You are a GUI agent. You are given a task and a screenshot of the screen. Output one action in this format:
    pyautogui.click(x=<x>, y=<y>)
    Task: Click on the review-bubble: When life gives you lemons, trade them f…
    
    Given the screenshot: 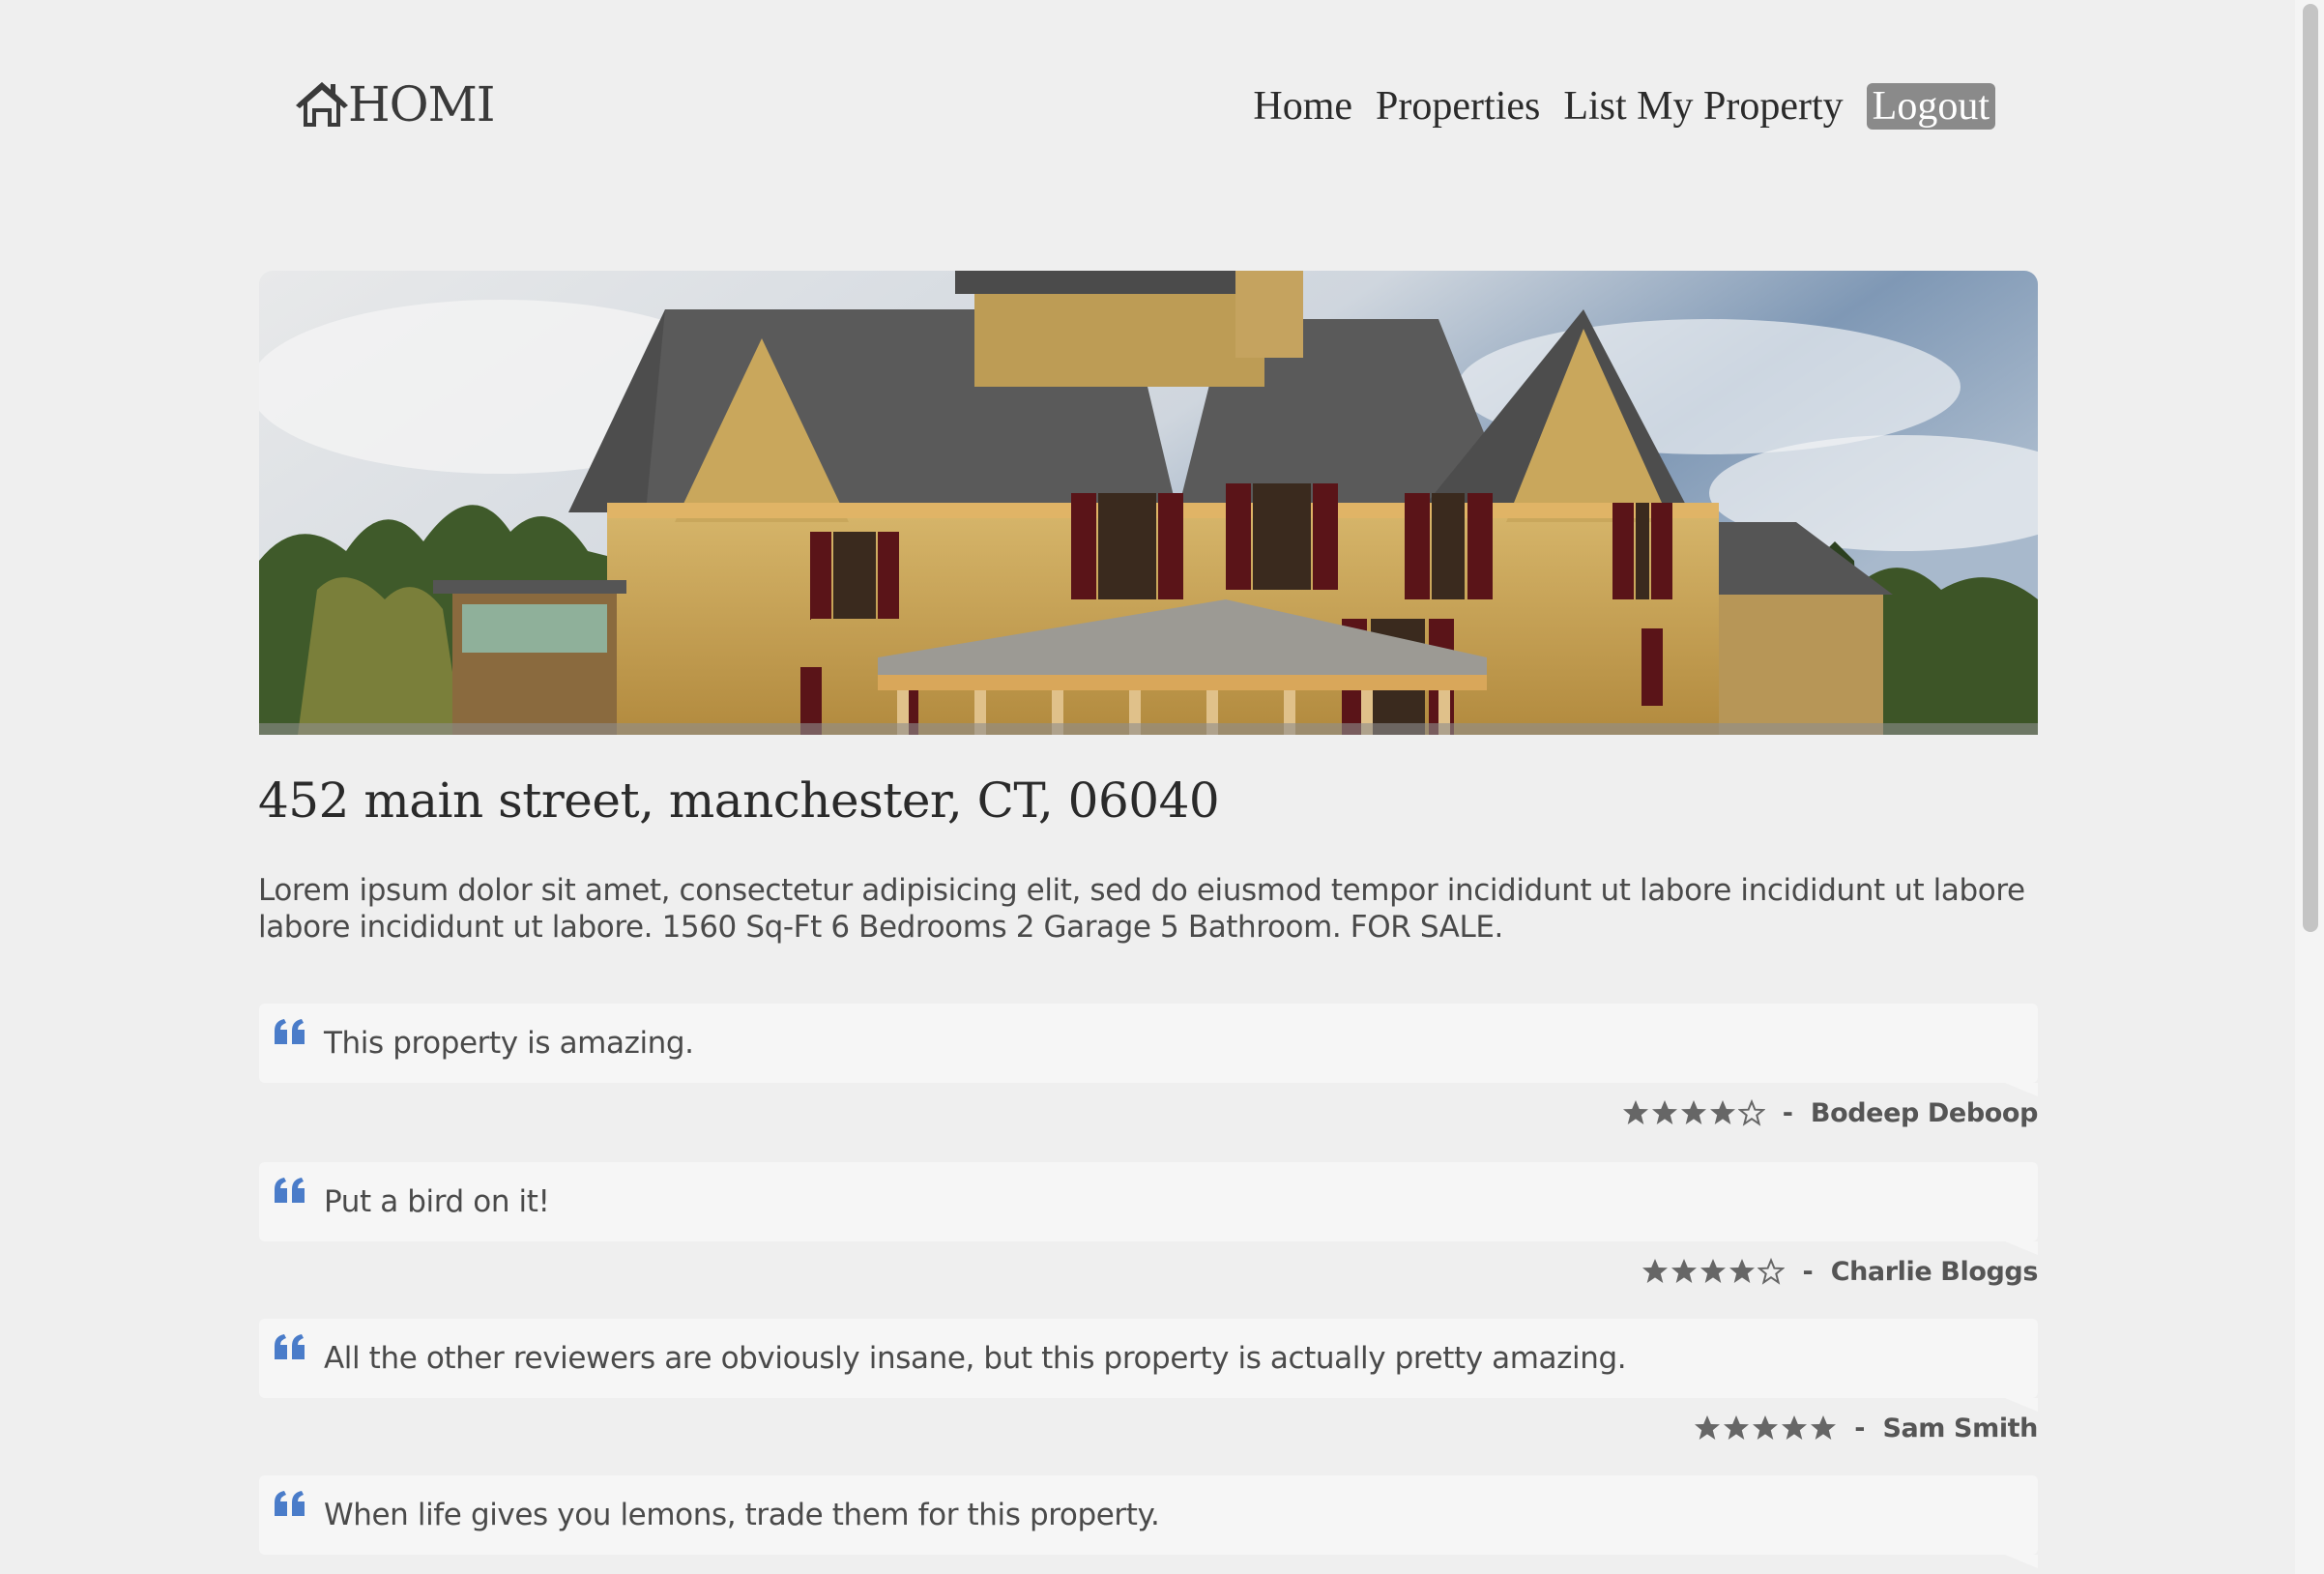 What is the action you would take?
    pyautogui.click(x=1148, y=1521)
    